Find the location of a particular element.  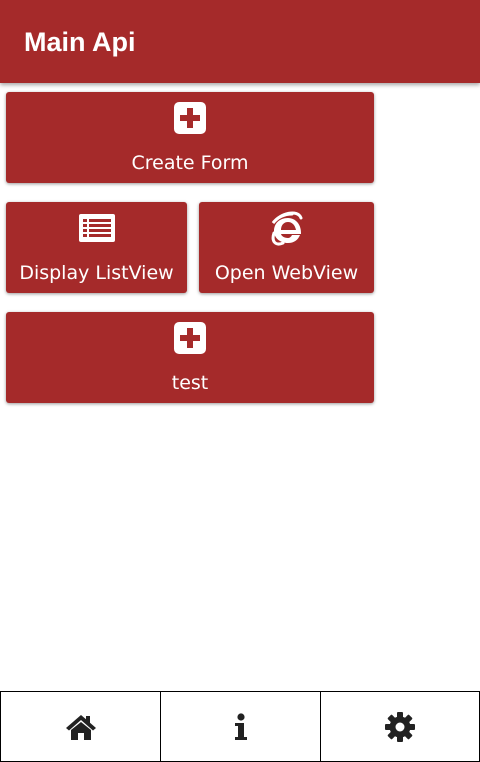

info-button is located at coordinates (240, 726).